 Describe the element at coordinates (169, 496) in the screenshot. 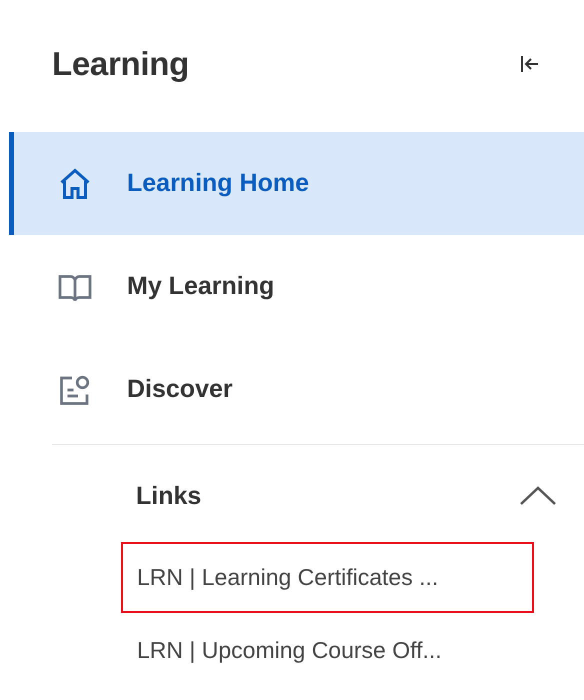

I see `section-title: Links` at that location.